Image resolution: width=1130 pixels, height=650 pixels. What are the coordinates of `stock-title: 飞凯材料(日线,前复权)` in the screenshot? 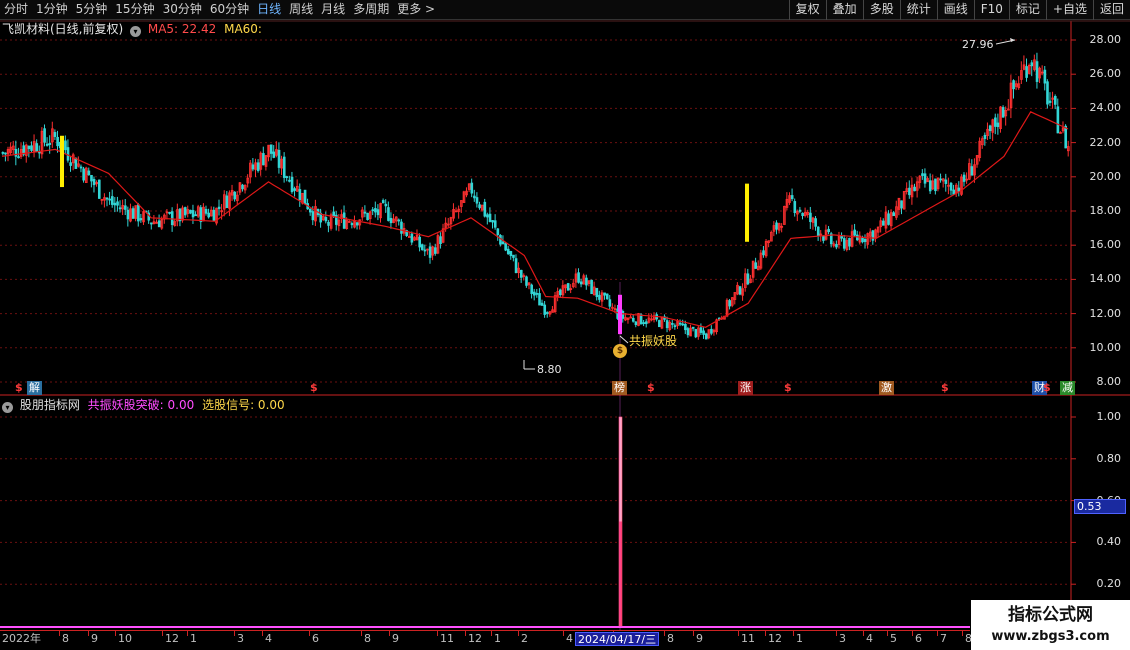 It's located at (62, 29).